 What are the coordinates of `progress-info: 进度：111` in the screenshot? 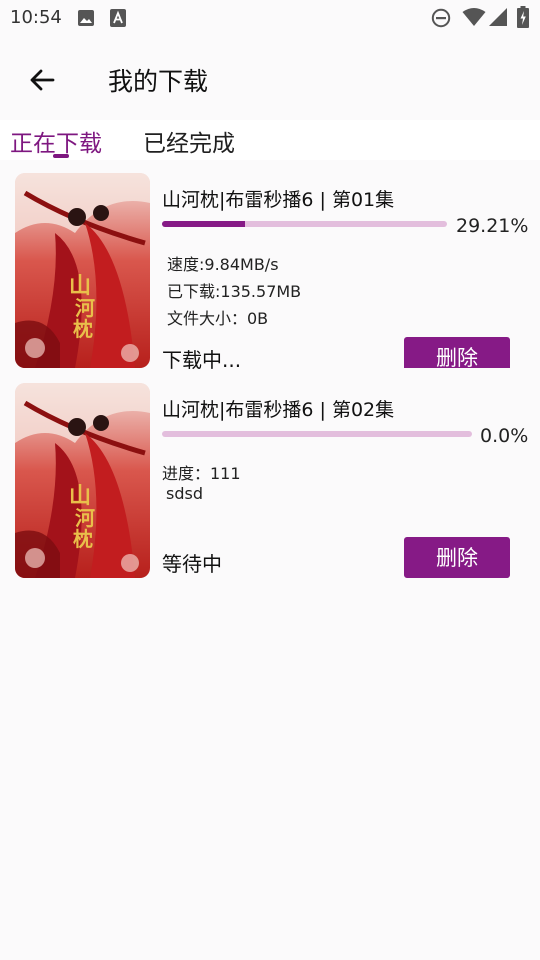 It's located at (201, 473).